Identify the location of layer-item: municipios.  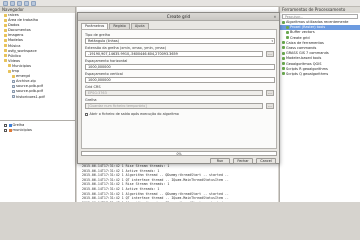
(37, 130).